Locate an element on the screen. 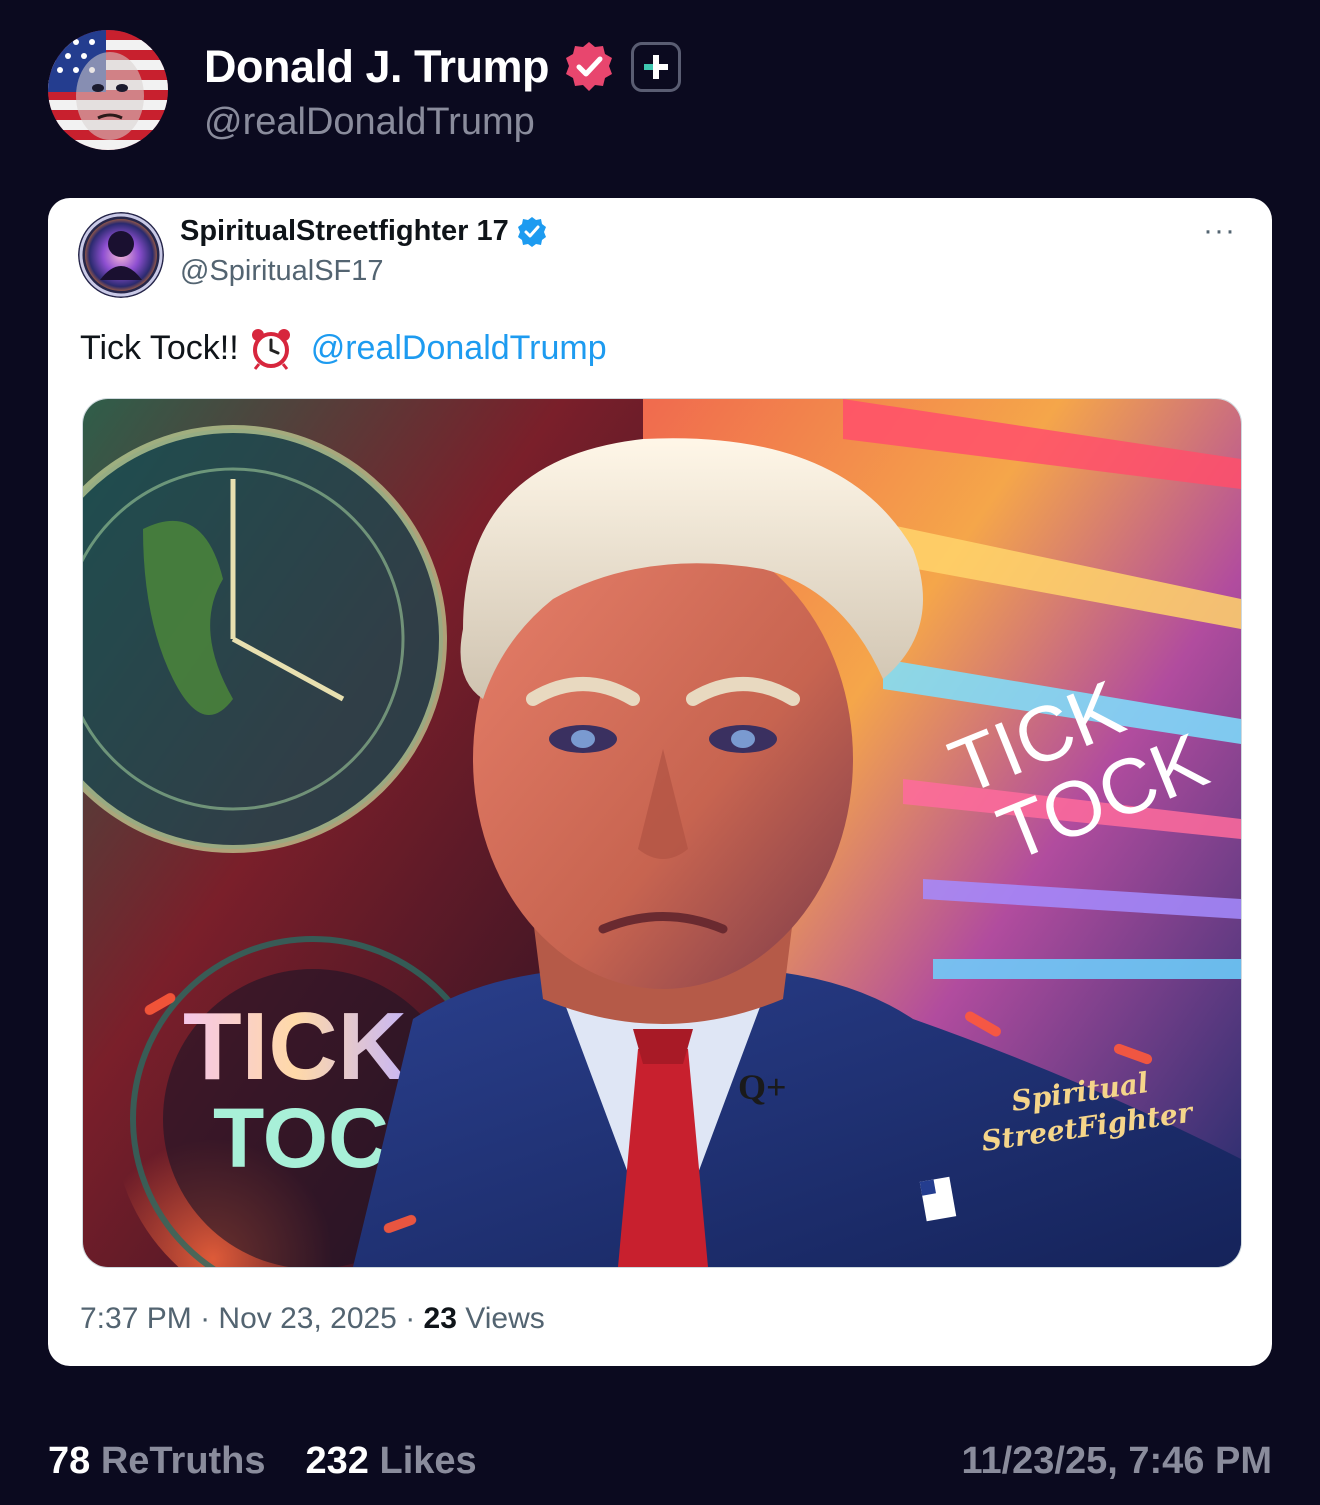  embed-name-row: SpiritualStreetfighter 17 is located at coordinates (364, 232).